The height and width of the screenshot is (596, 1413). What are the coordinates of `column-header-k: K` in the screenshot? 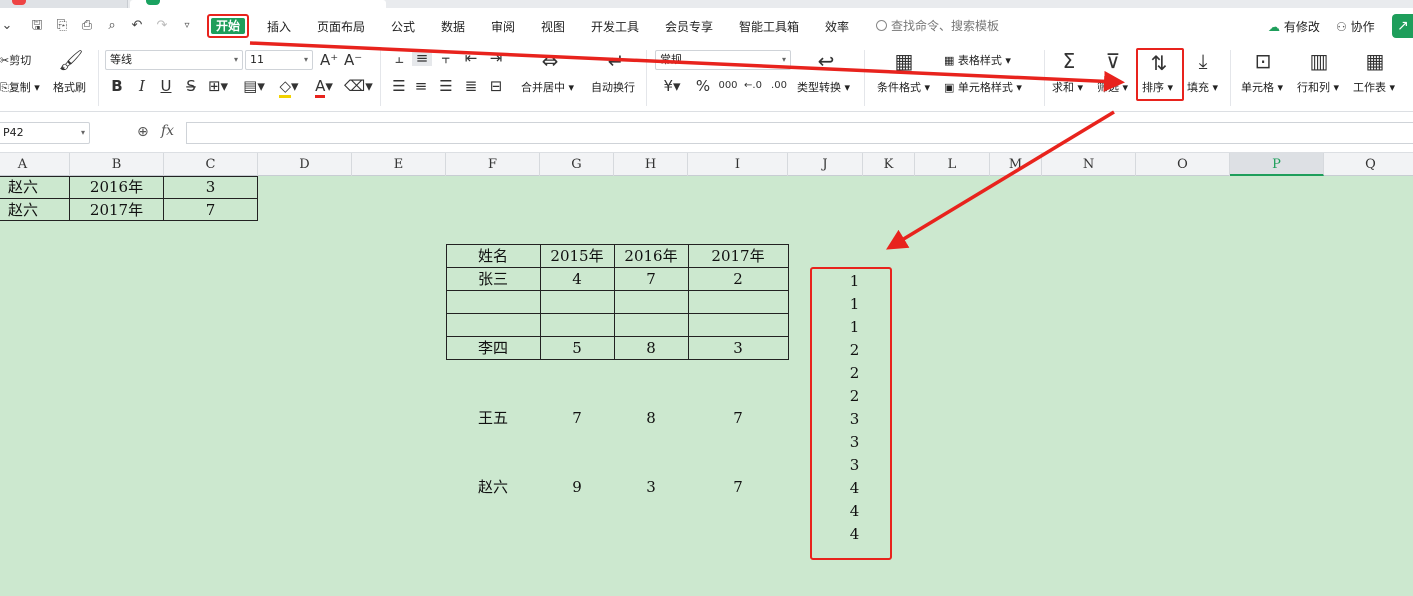 It's located at (889, 164).